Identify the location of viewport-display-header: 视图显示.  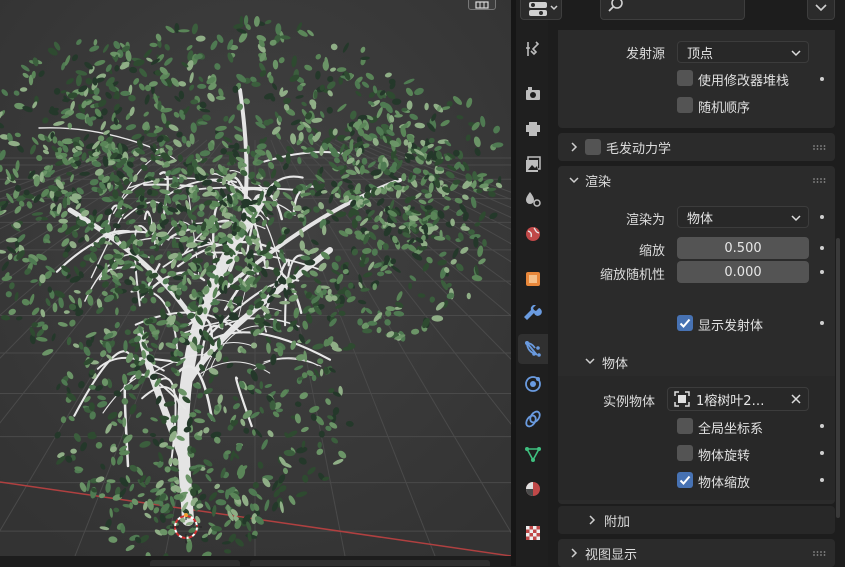
(696, 553).